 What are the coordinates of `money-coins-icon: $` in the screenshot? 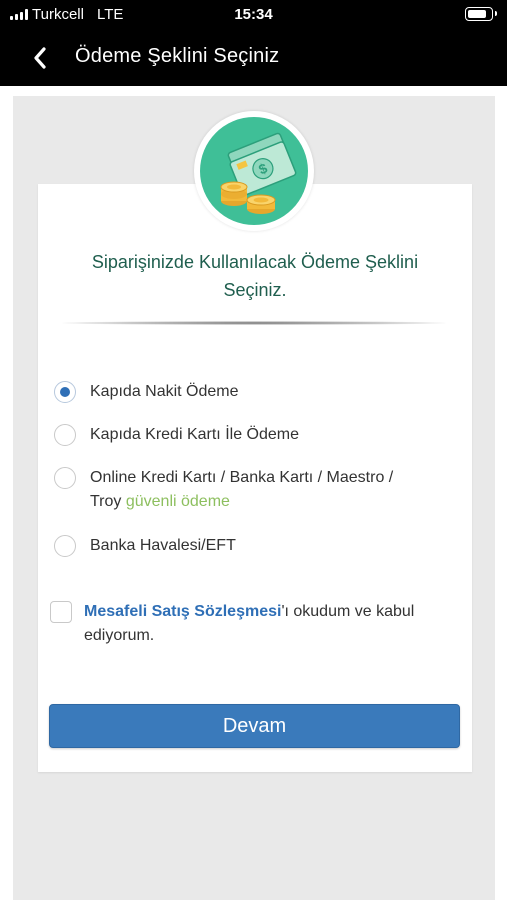 It's located at (254, 171).